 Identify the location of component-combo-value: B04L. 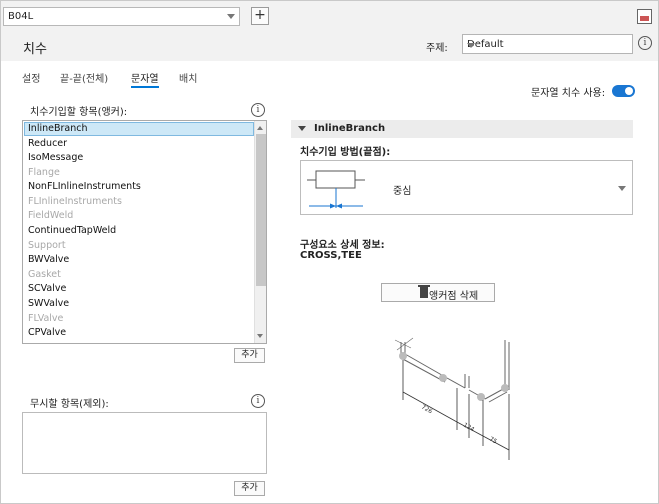
(21, 16).